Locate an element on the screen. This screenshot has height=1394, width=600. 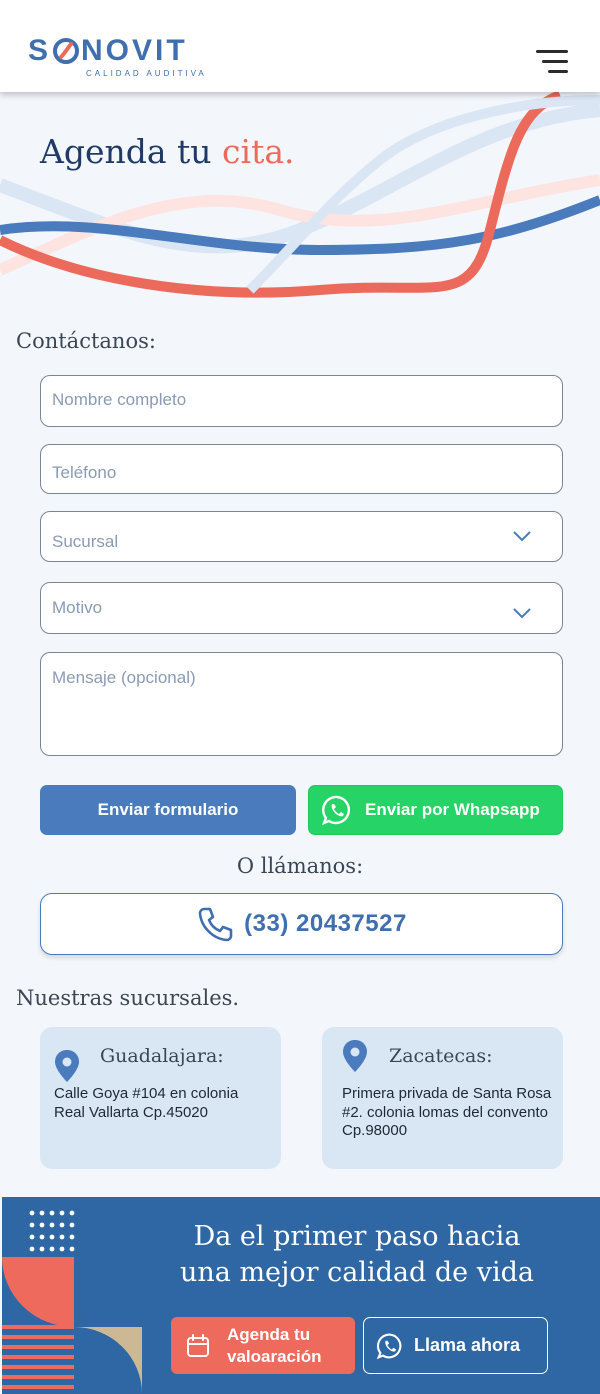
whatsapp-send-button: Enviar por Whapsapp is located at coordinates (435, 810).